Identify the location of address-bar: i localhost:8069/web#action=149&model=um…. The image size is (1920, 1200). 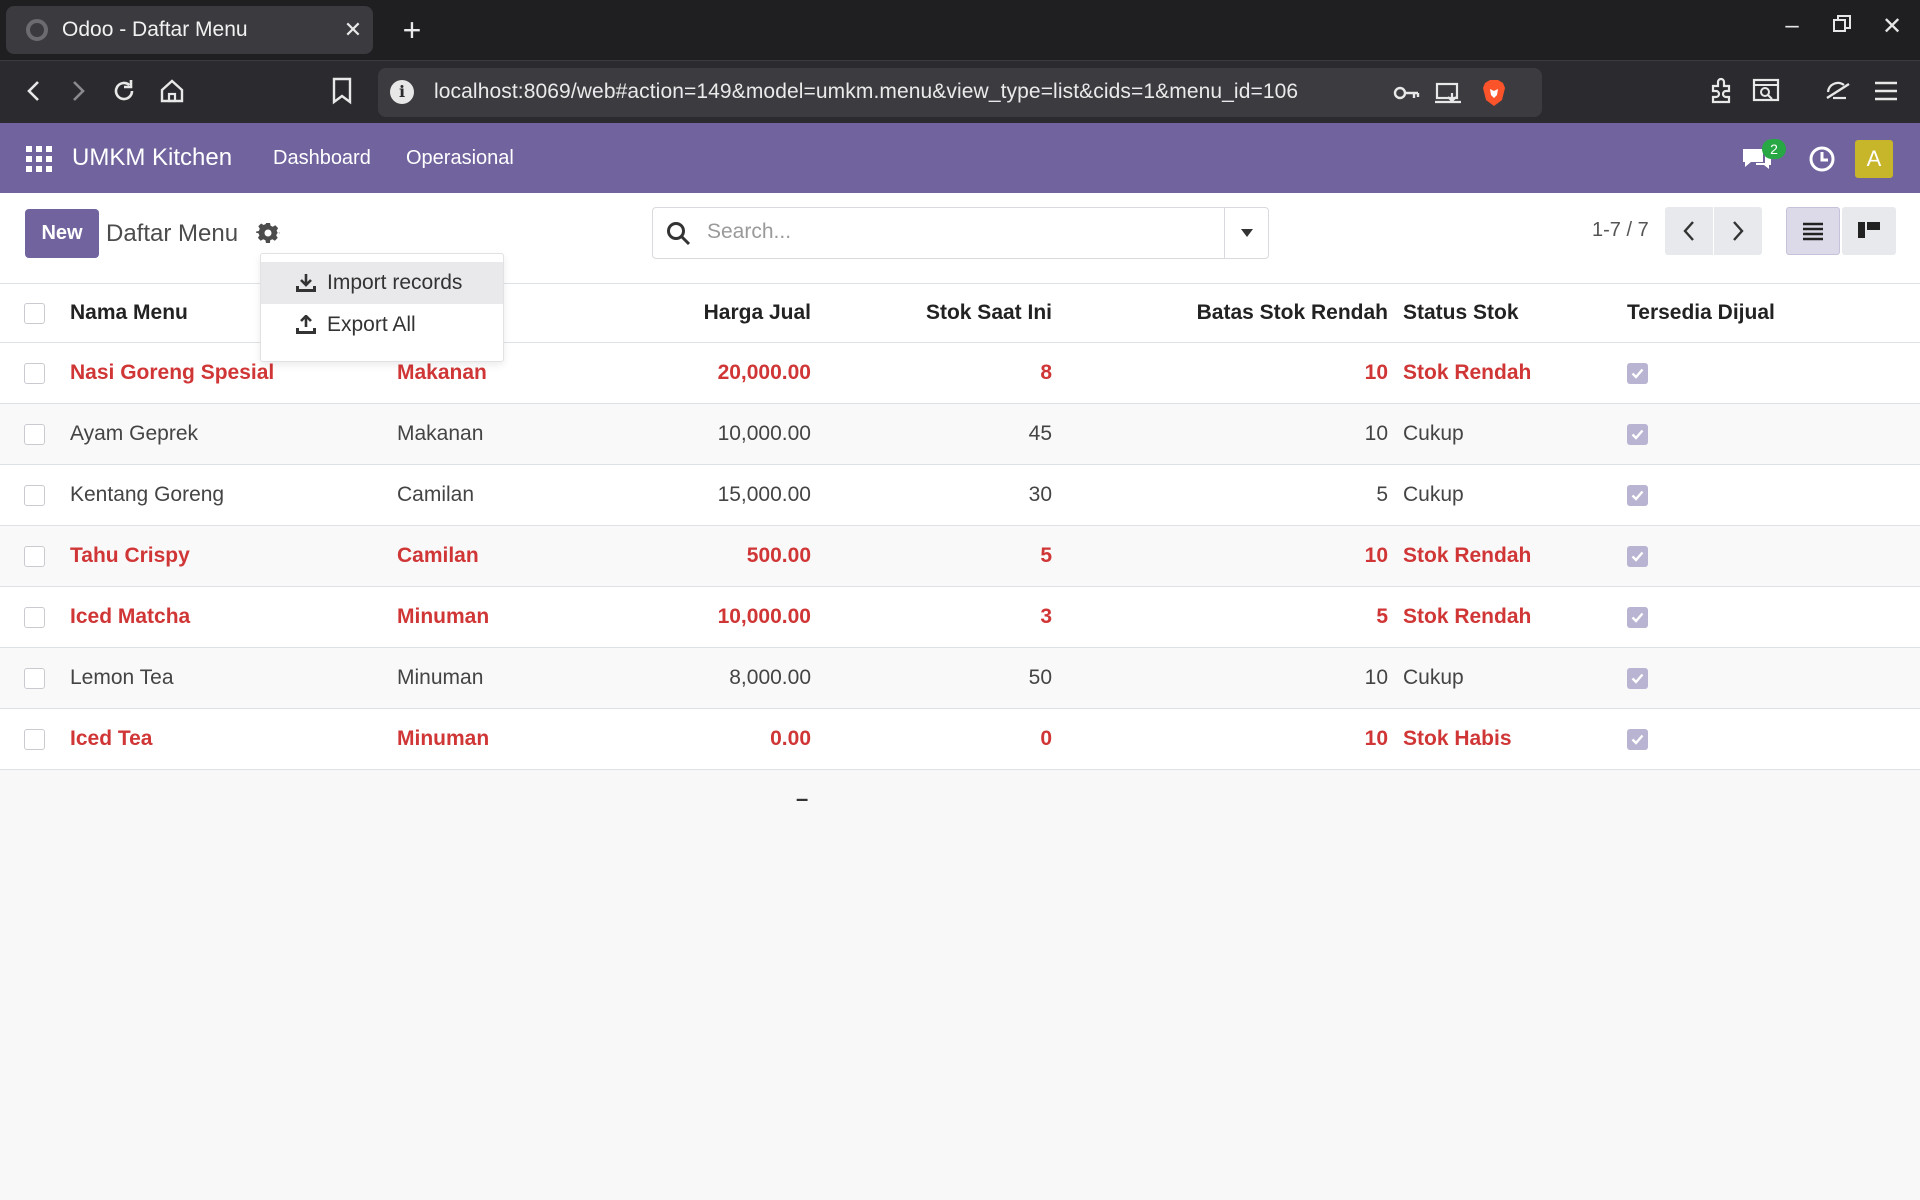
(960, 92).